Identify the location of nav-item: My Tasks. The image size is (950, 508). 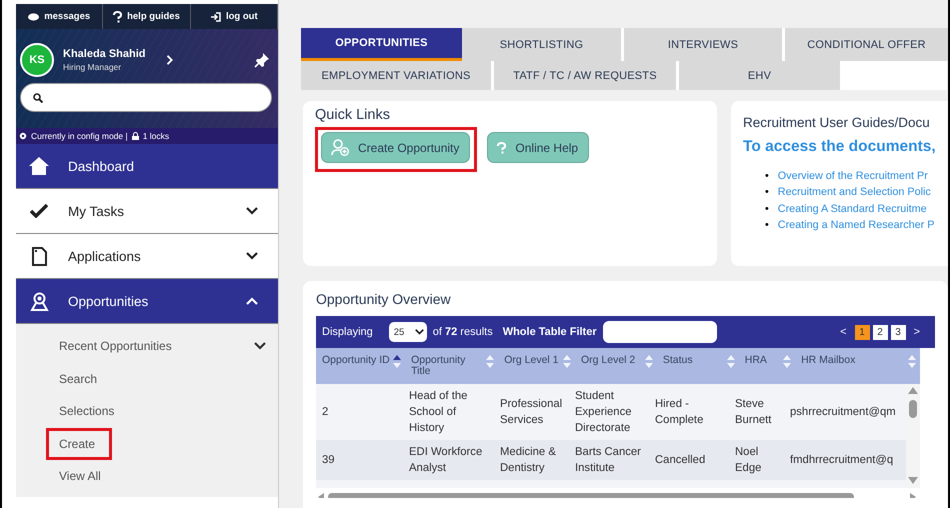
(147, 211).